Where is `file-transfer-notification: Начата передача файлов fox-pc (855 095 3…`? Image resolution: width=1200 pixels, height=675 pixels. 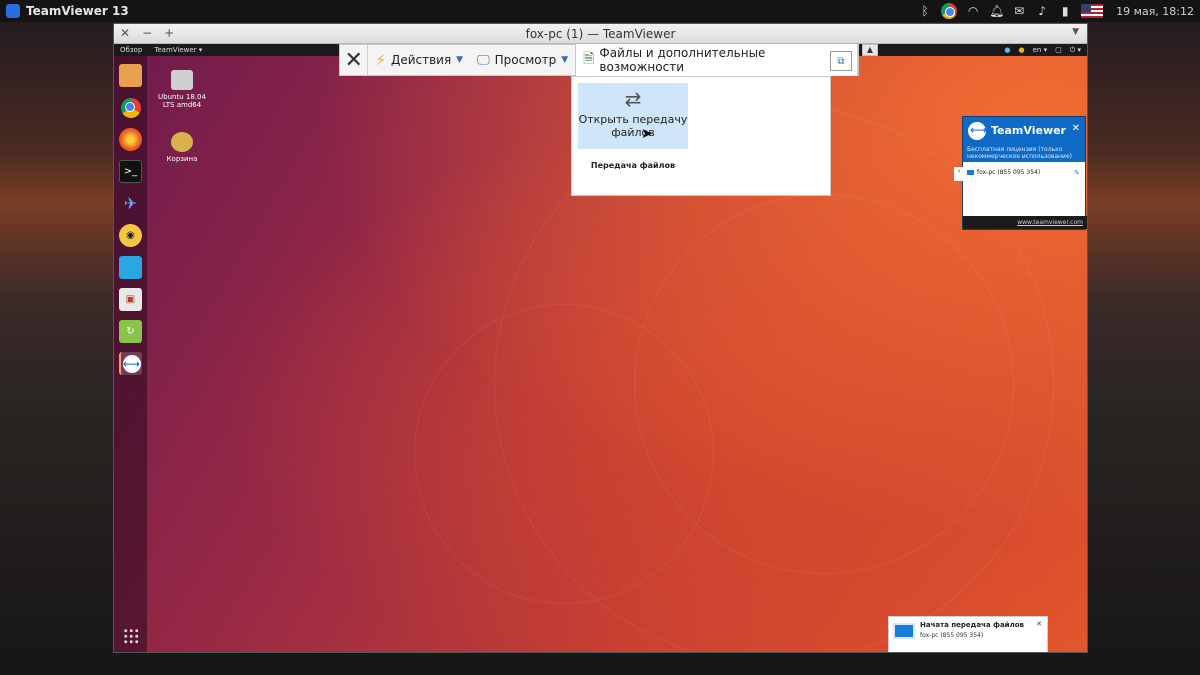 file-transfer-notification: Начата передача файлов fox-pc (855 095 3… is located at coordinates (968, 634).